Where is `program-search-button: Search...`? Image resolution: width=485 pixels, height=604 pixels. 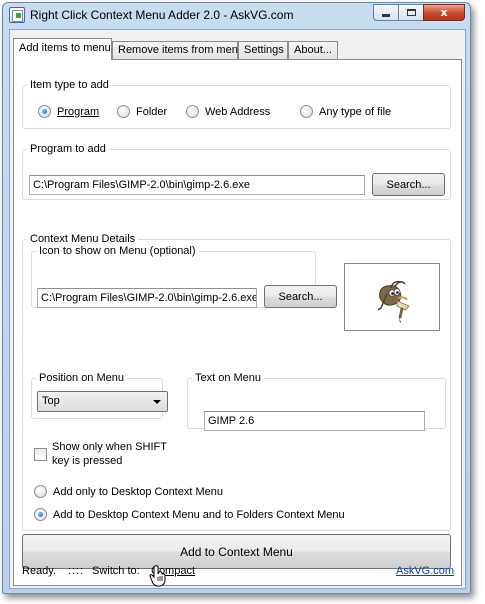
program-search-button: Search... is located at coordinates (408, 184).